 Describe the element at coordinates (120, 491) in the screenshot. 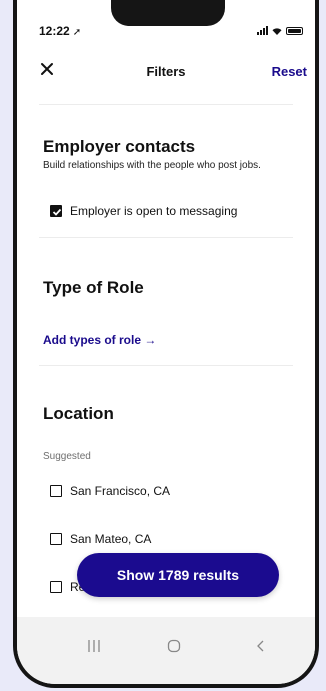

I see `location-option-label: San Francisco, CA` at that location.